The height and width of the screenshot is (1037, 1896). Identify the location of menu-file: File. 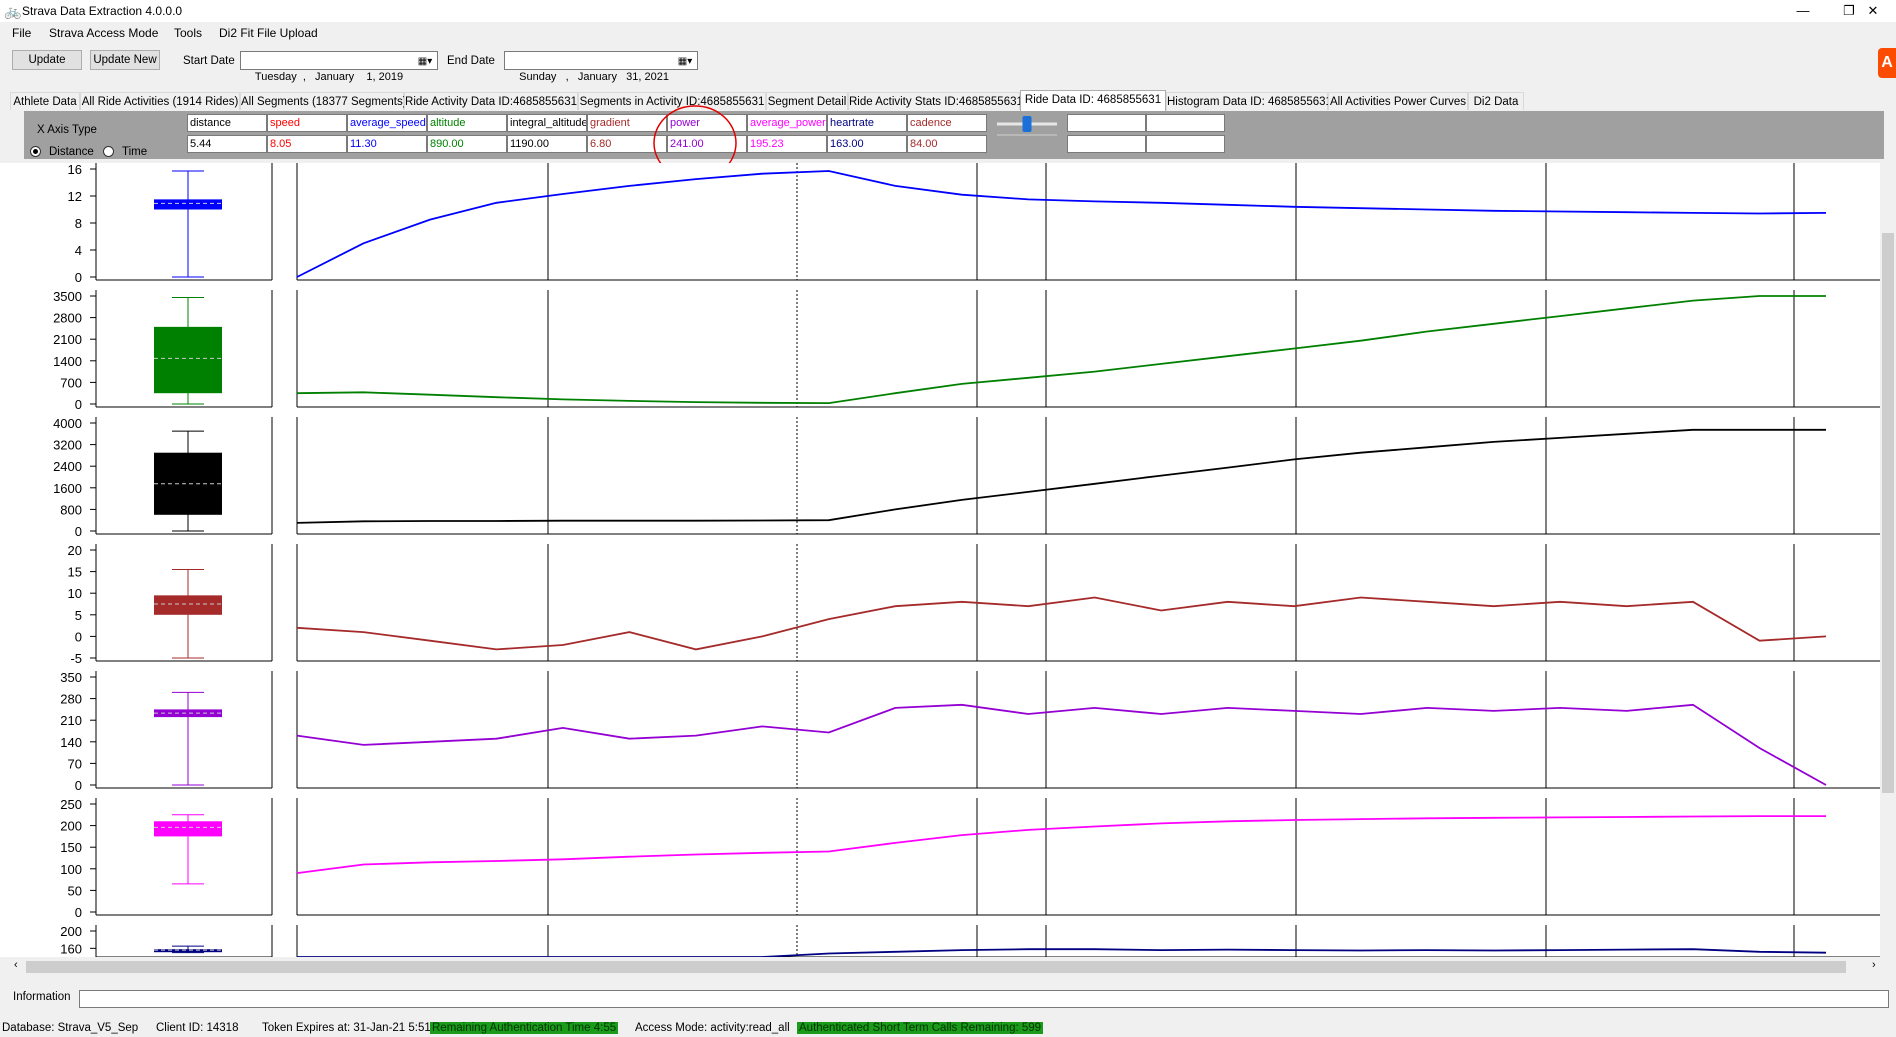
(21, 33).